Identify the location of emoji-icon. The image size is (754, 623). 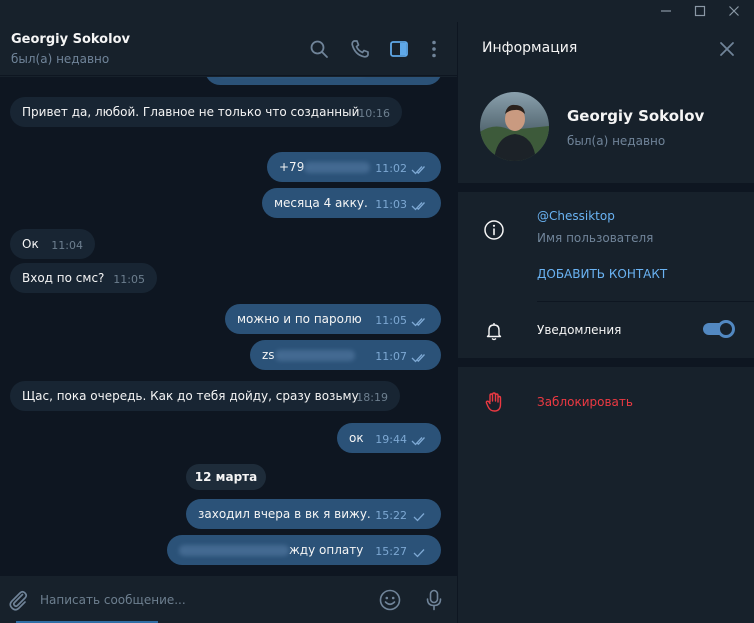
(390, 600).